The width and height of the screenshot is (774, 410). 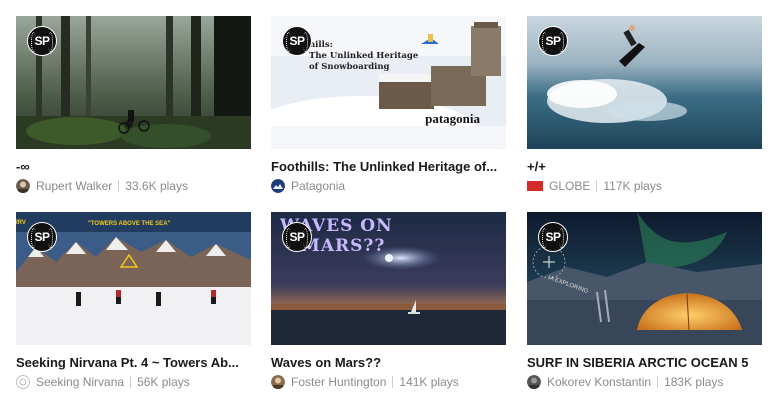 What do you see at coordinates (388, 278) in the screenshot?
I see `video-thumbnail: WAVES ON MARS?? SP` at bounding box center [388, 278].